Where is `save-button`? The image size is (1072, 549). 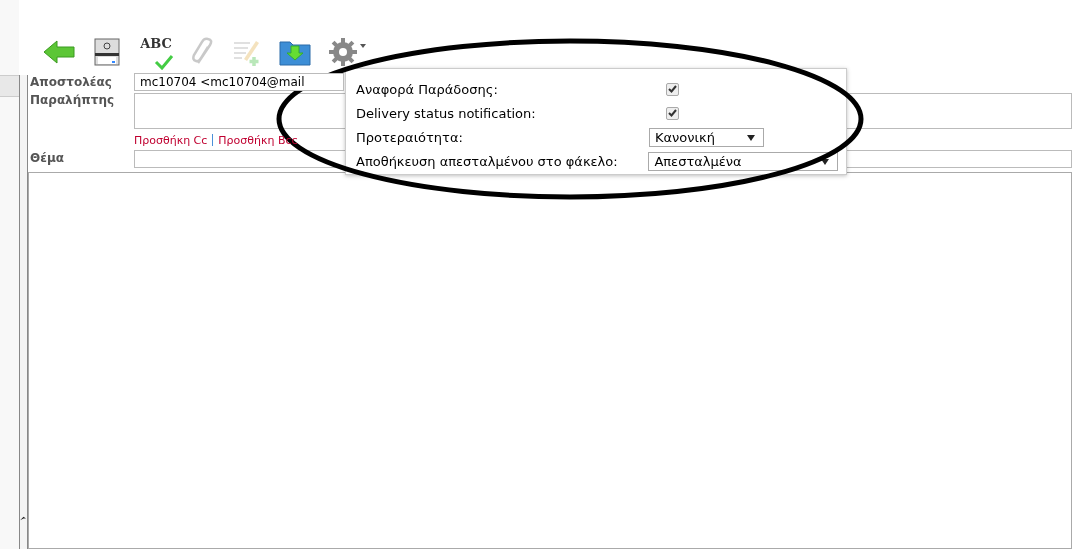
save-button is located at coordinates (295, 52).